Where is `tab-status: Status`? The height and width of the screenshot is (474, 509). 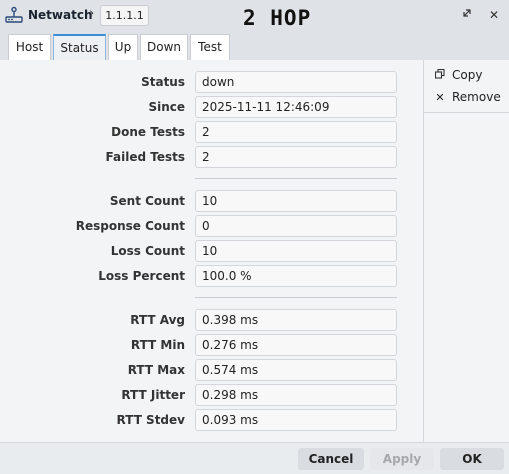 tab-status: Status is located at coordinates (79, 47).